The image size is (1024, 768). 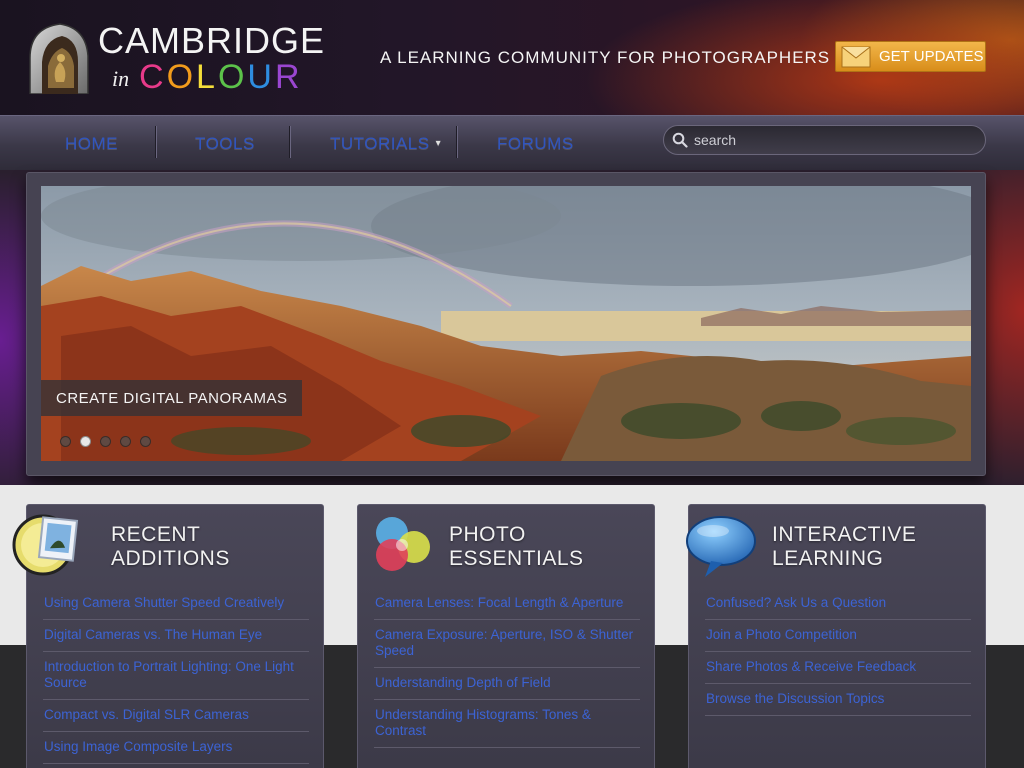 What do you see at coordinates (487, 534) in the screenshot?
I see `panel-title-line1: PHOTO` at bounding box center [487, 534].